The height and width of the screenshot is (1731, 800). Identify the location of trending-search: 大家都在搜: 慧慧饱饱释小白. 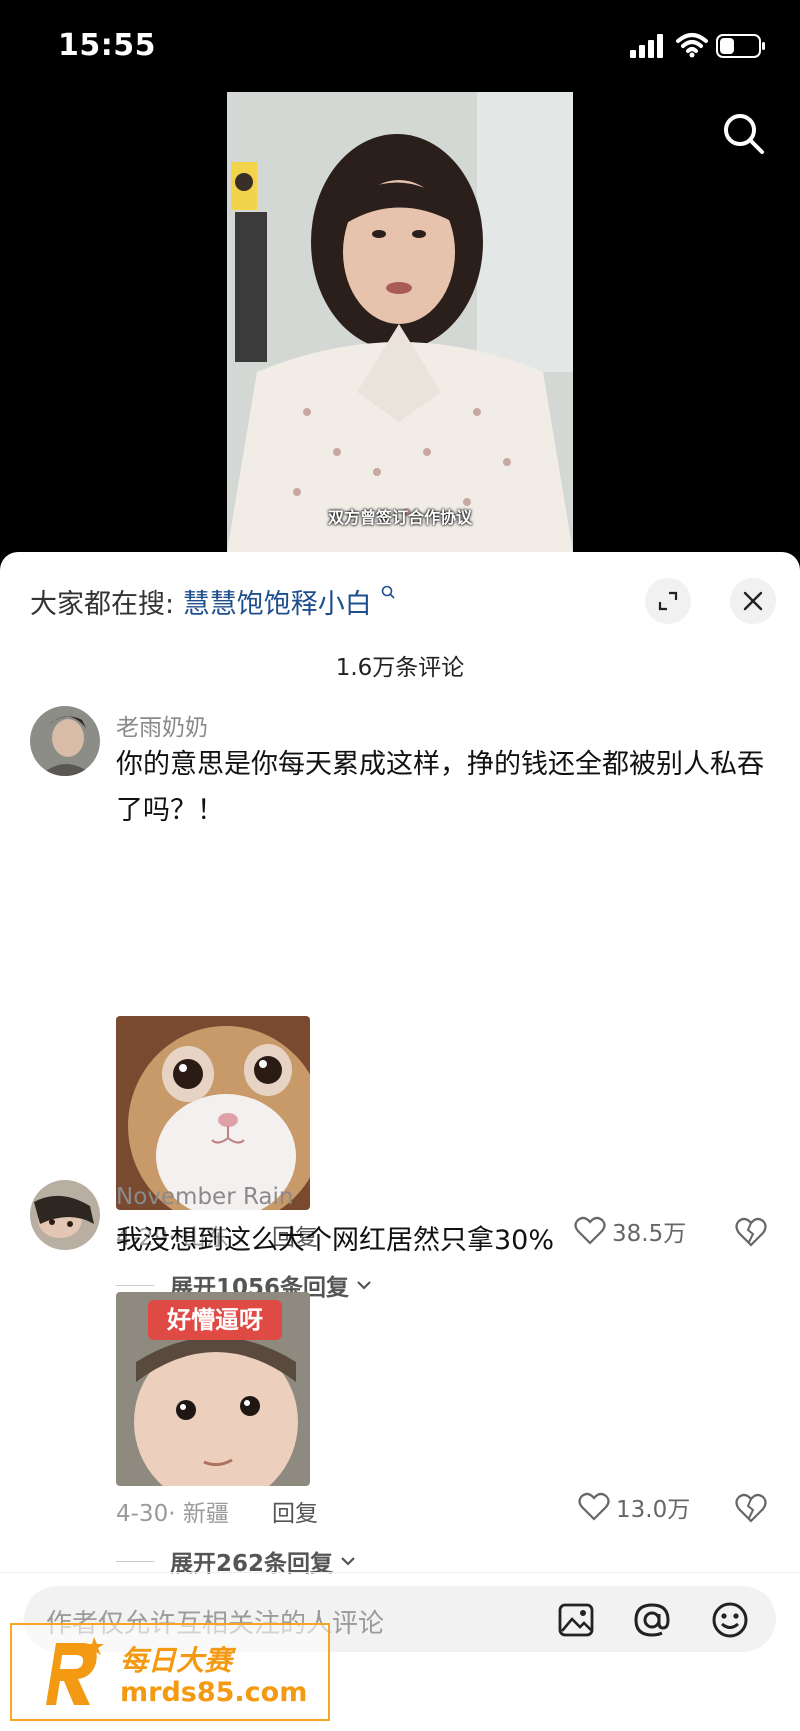
(214, 601).